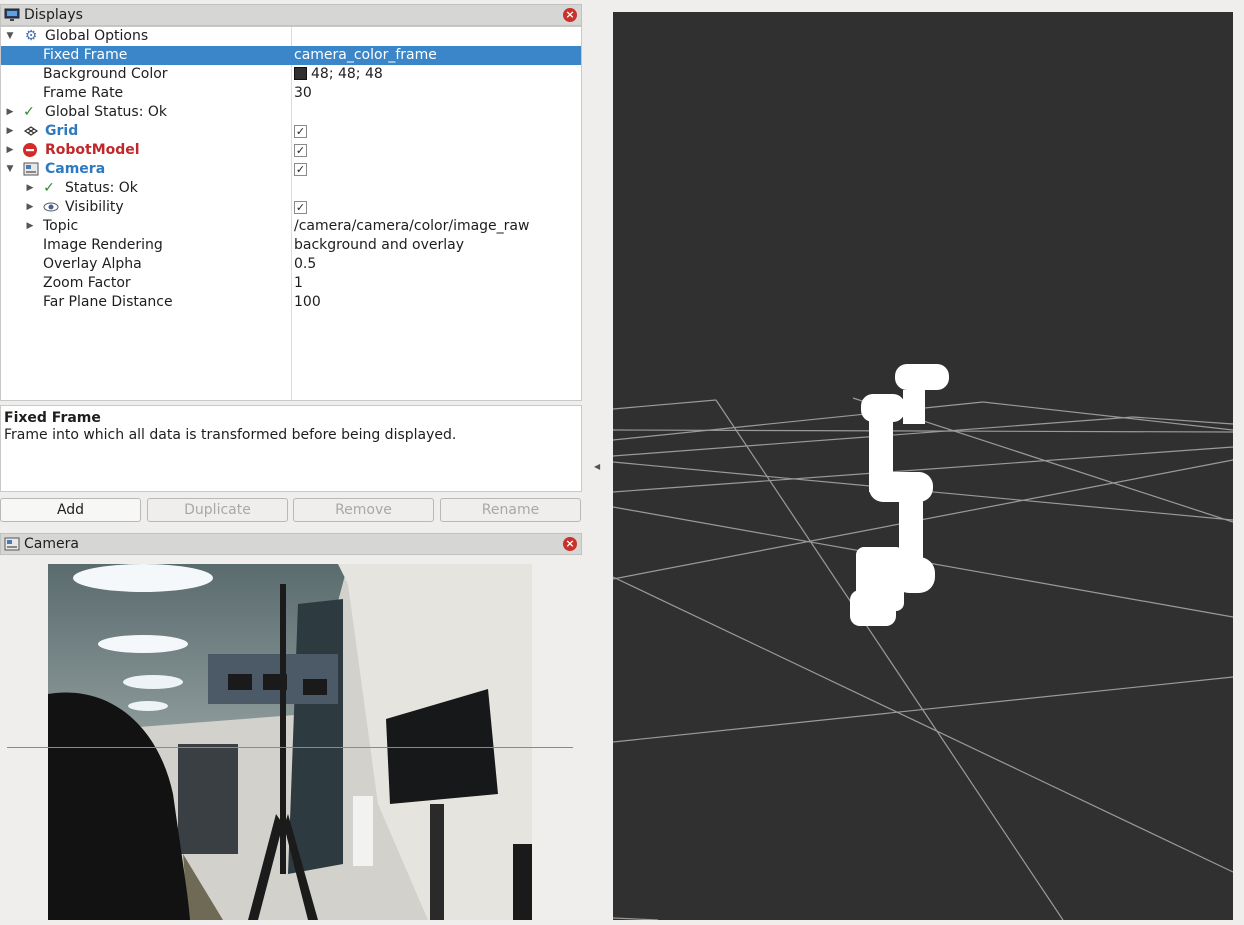 The image size is (1244, 925). I want to click on tree-item-global-status: ▶ ✓ Global Status: Ok, so click(291, 112).